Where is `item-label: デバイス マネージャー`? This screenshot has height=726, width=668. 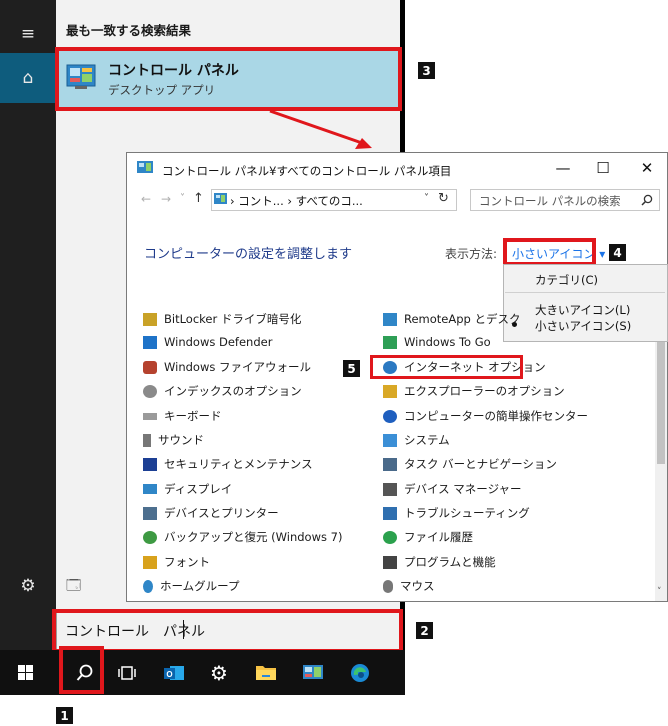 item-label: デバイス マネージャー is located at coordinates (463, 489).